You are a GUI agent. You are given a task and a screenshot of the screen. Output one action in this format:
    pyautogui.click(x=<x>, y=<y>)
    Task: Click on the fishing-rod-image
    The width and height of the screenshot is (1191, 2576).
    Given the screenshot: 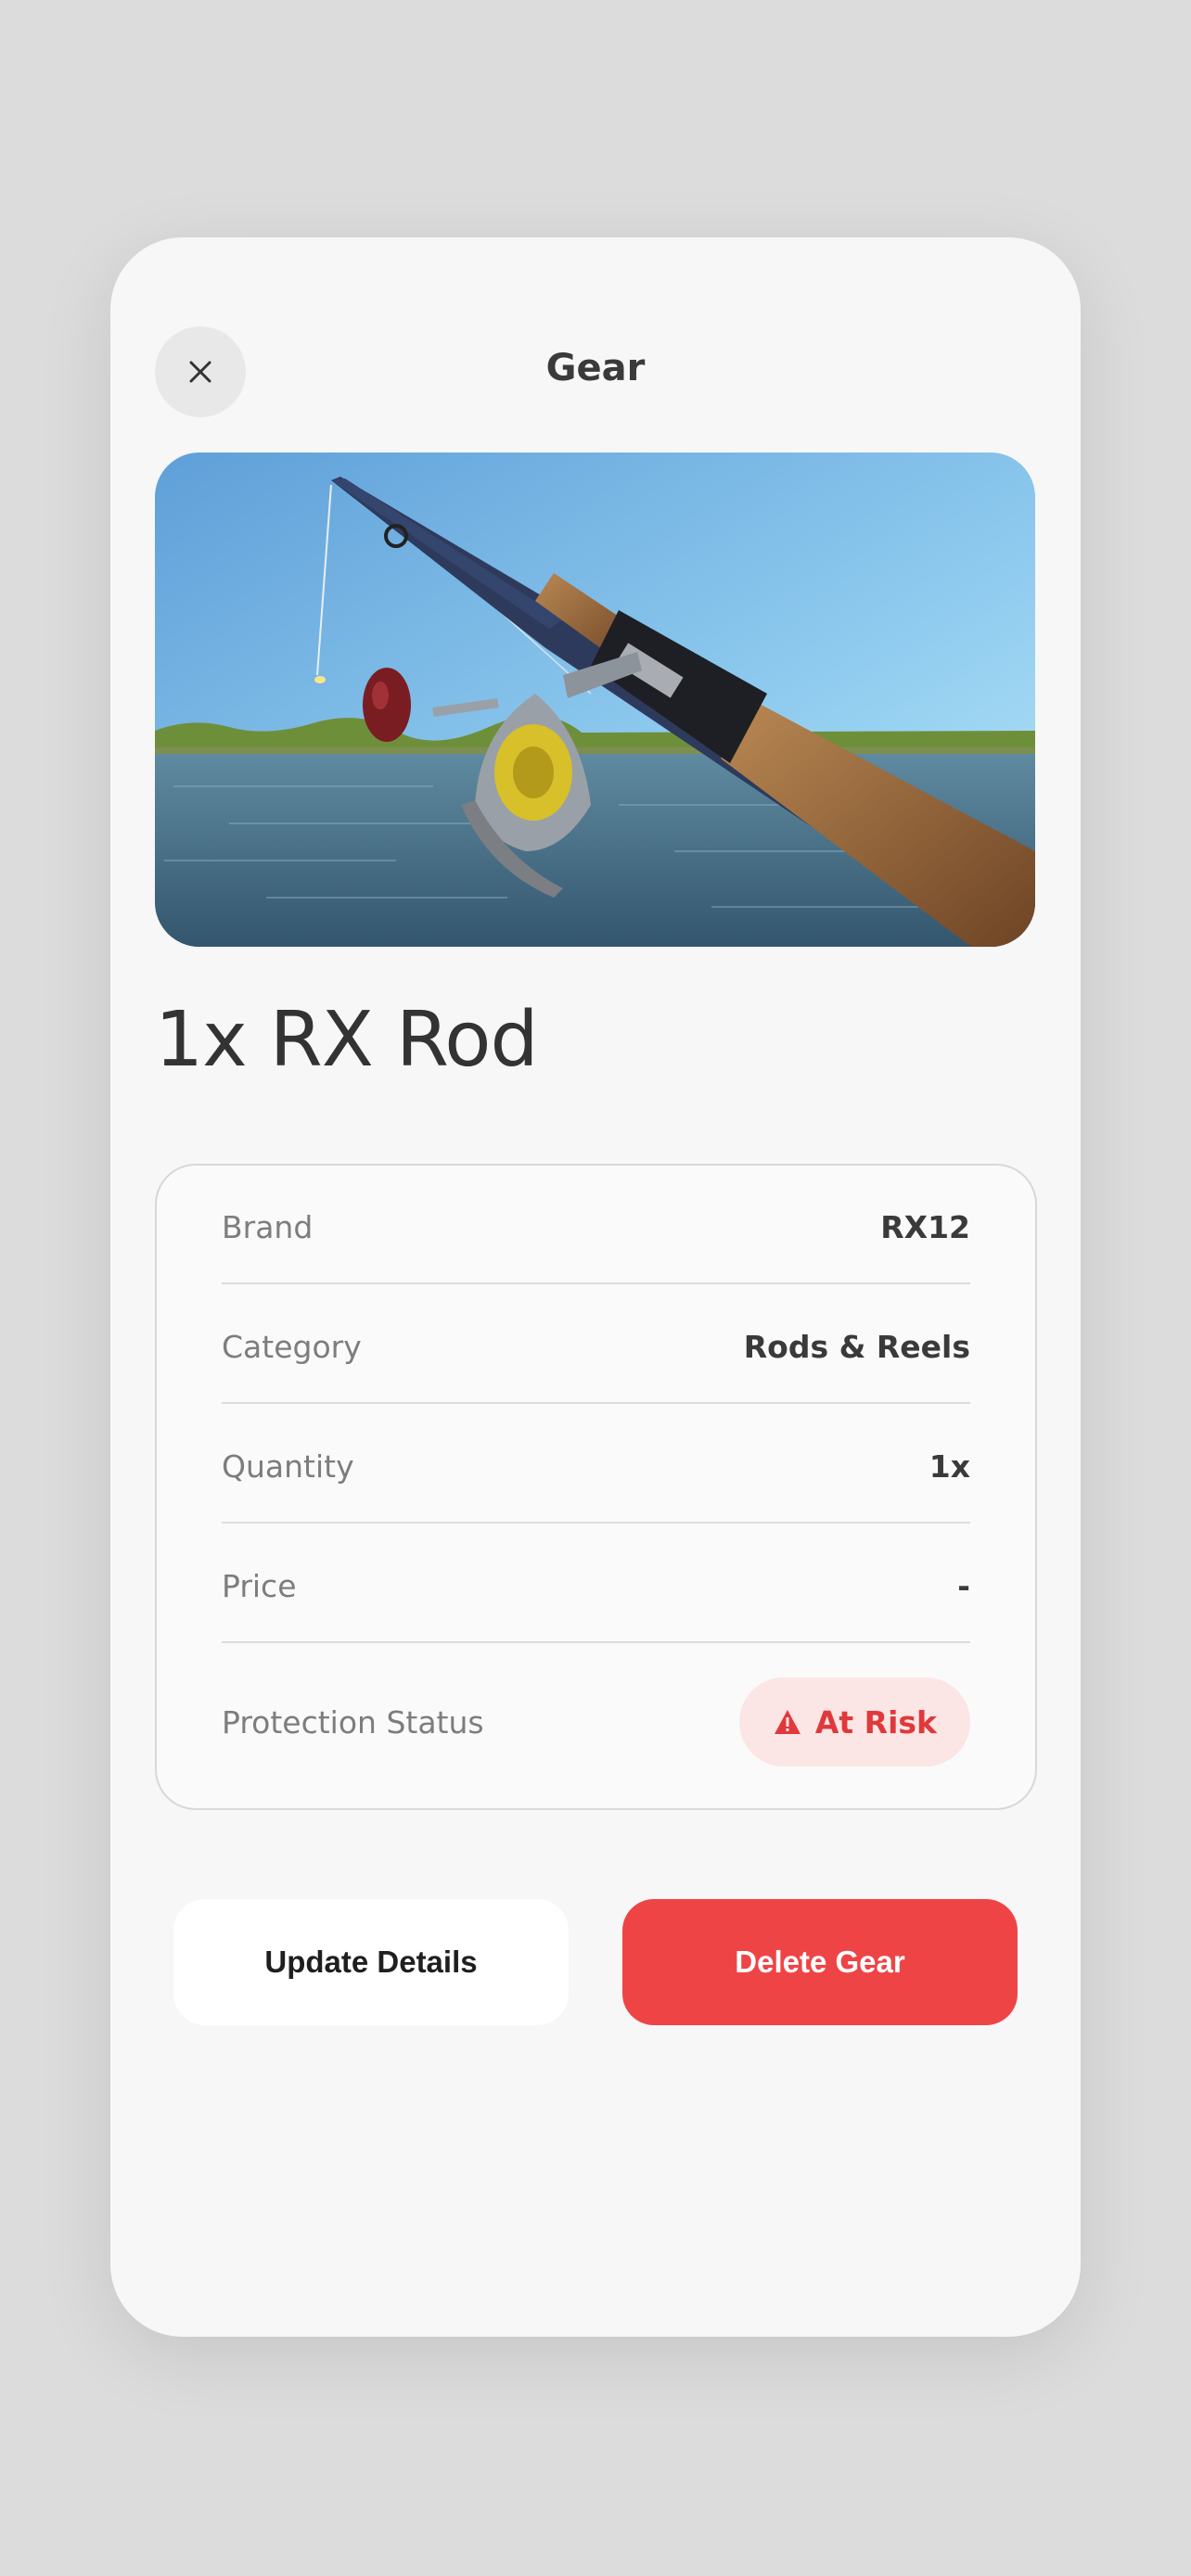 What is the action you would take?
    pyautogui.click(x=595, y=700)
    